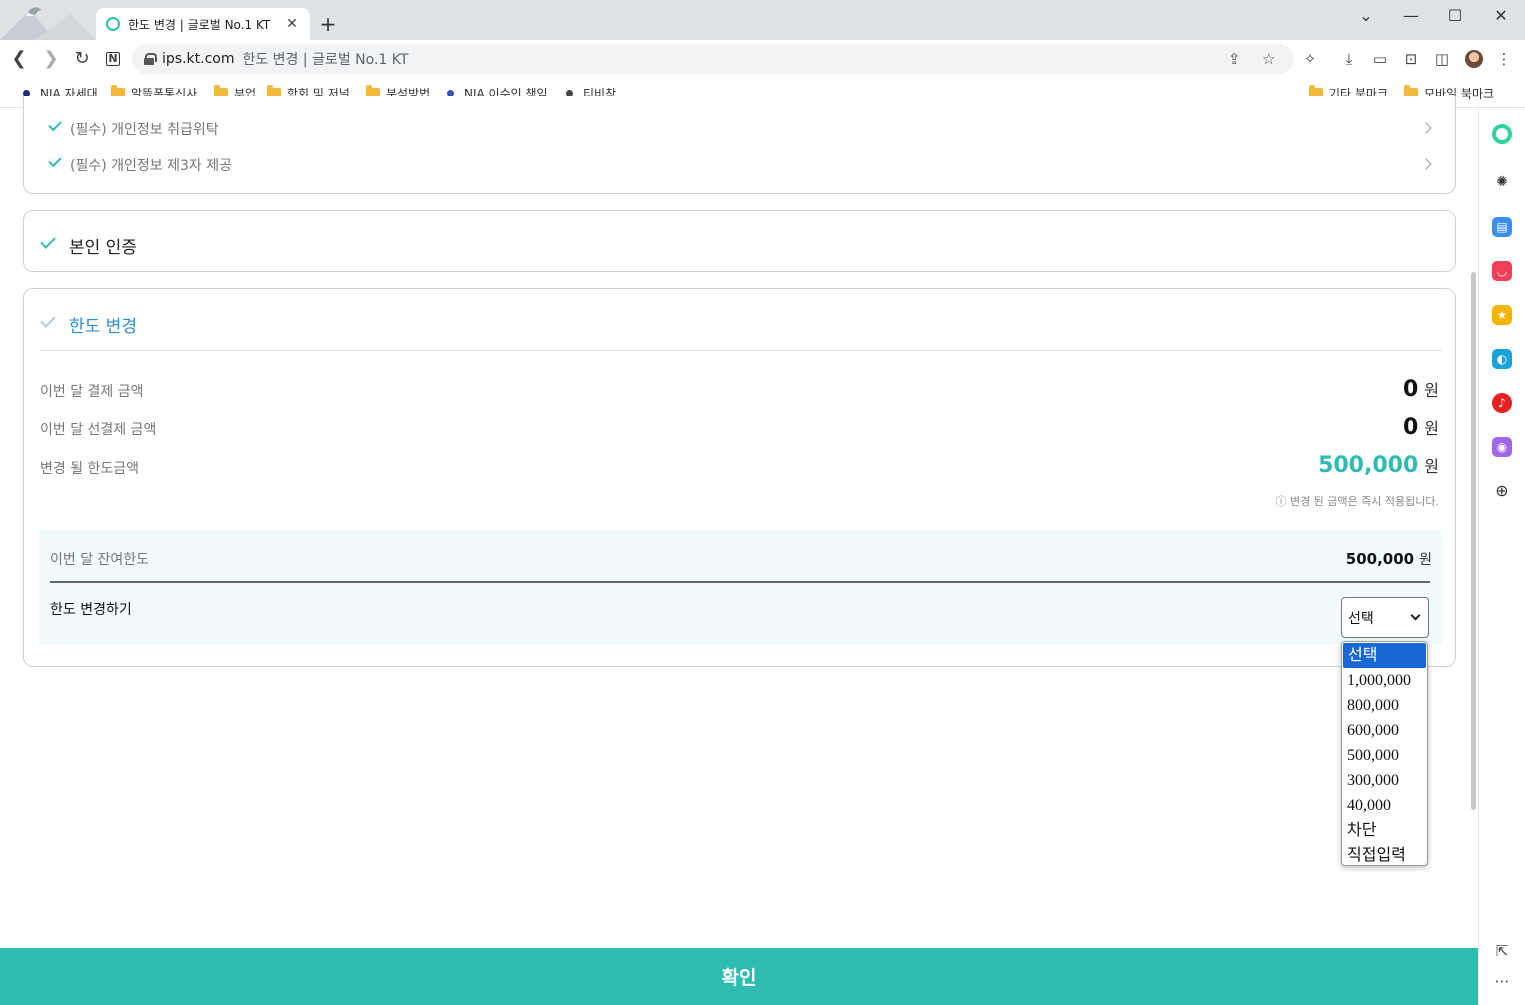  I want to click on download-icon: ⤓, so click(1349, 59).